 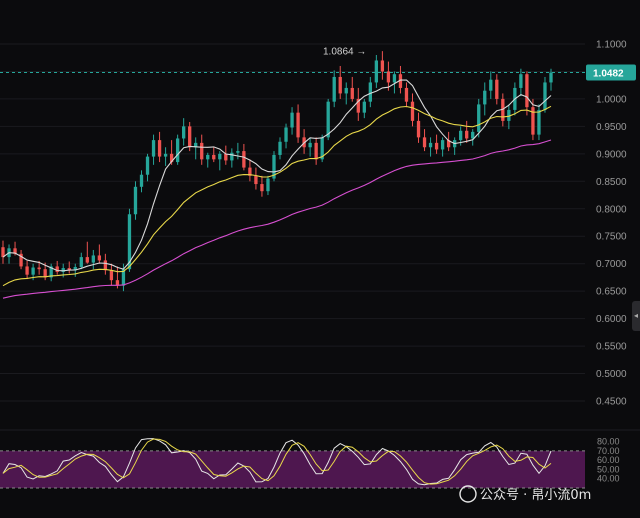 I want to click on price-tick-label: 1.0000, so click(x=611, y=99).